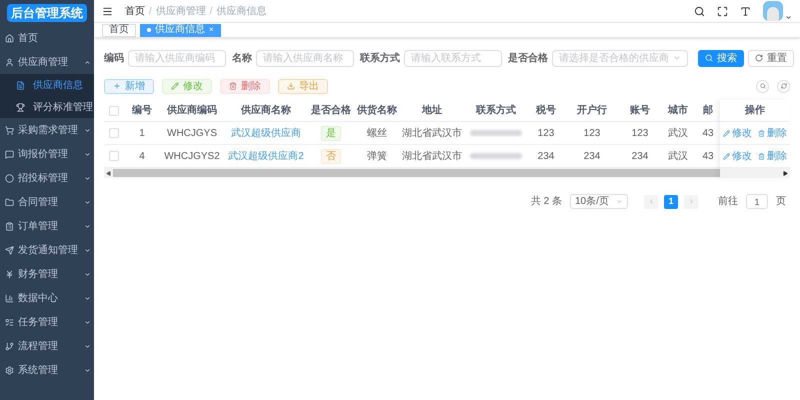 This screenshot has width=800, height=400. I want to click on sidebar-item: 首页, so click(47, 38).